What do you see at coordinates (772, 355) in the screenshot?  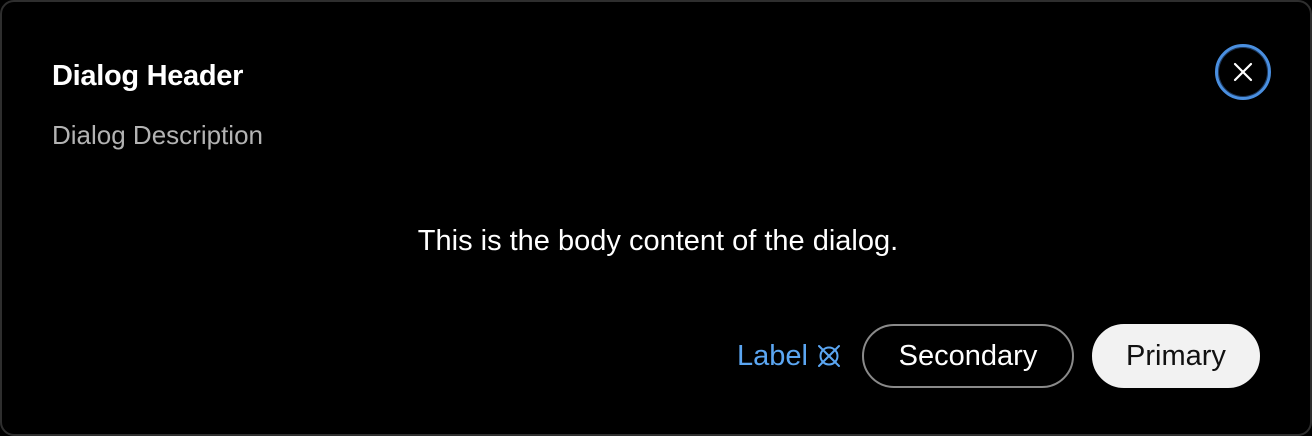 I see `label-link-text: Label` at bounding box center [772, 355].